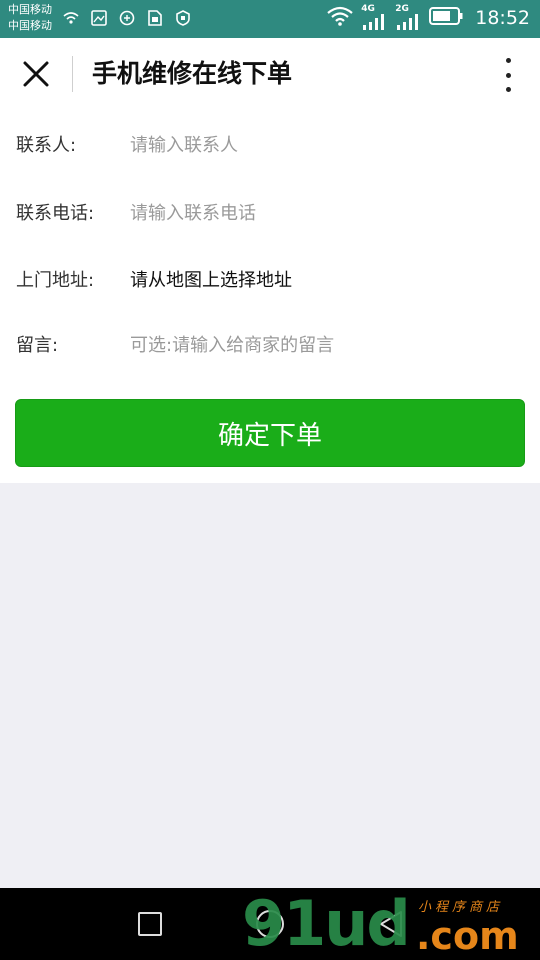 The image size is (540, 960). Describe the element at coordinates (183, 18) in the screenshot. I see `shield-icon` at that location.